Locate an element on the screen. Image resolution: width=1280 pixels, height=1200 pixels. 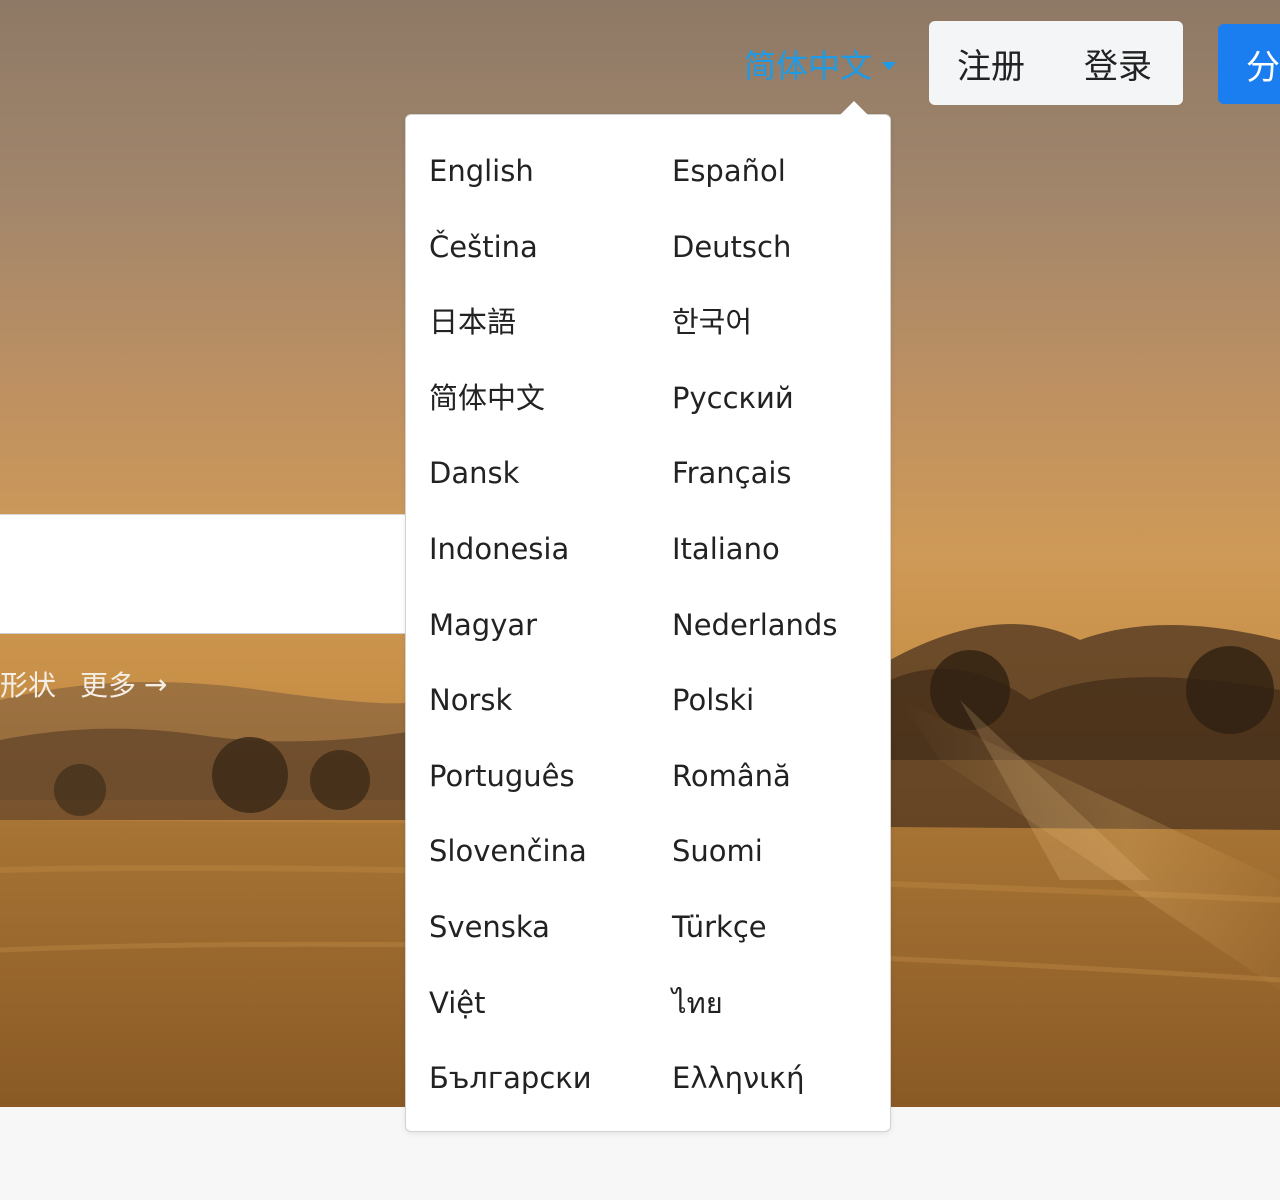
language-option: Nederlands is located at coordinates (754, 625).